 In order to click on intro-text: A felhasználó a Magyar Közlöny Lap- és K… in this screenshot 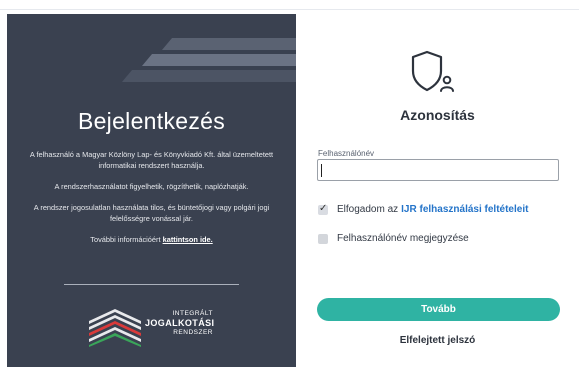, I will do `click(151, 160)`.